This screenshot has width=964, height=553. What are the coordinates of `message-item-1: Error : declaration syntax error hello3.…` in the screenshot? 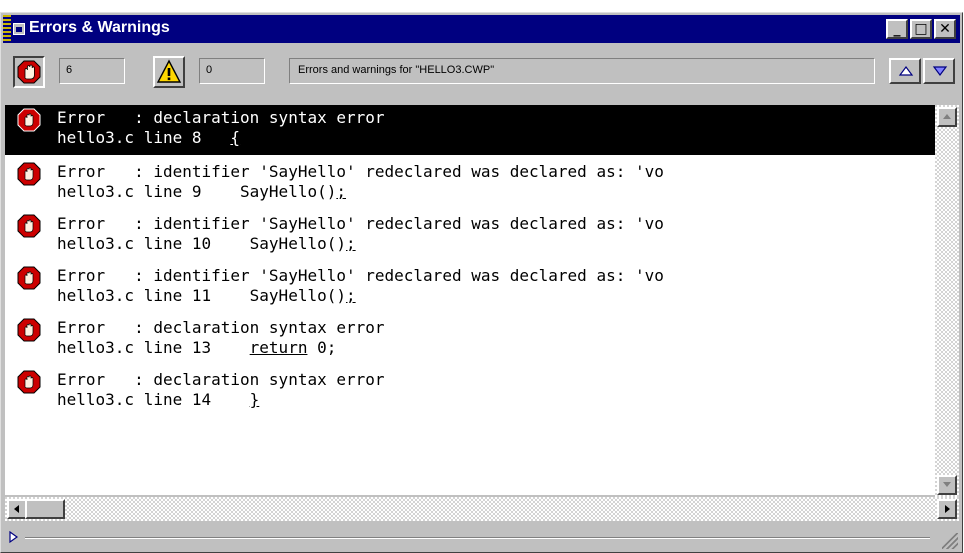 It's located at (470, 130).